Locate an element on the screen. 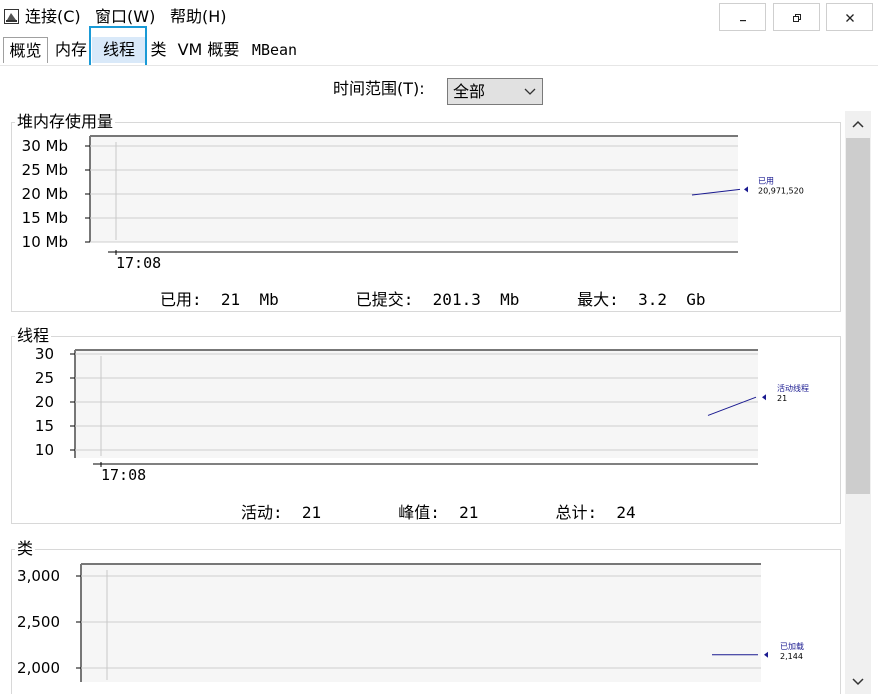 This screenshot has width=878, height=694. menu-window: 窗口(W) is located at coordinates (125, 17).